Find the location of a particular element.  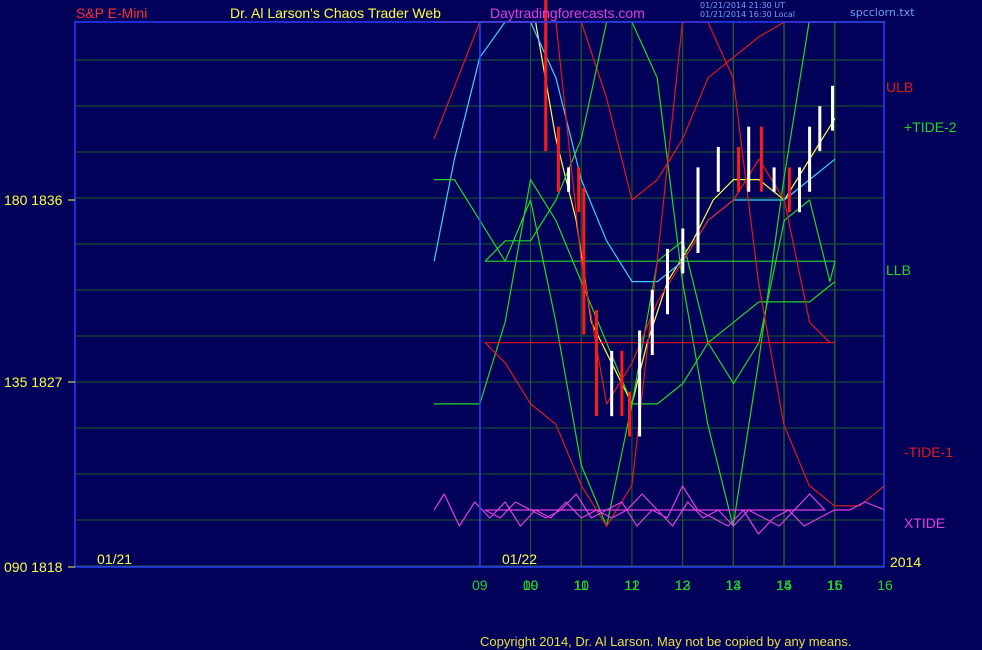

symbol-label: S&P E-Mini is located at coordinates (111, 13).